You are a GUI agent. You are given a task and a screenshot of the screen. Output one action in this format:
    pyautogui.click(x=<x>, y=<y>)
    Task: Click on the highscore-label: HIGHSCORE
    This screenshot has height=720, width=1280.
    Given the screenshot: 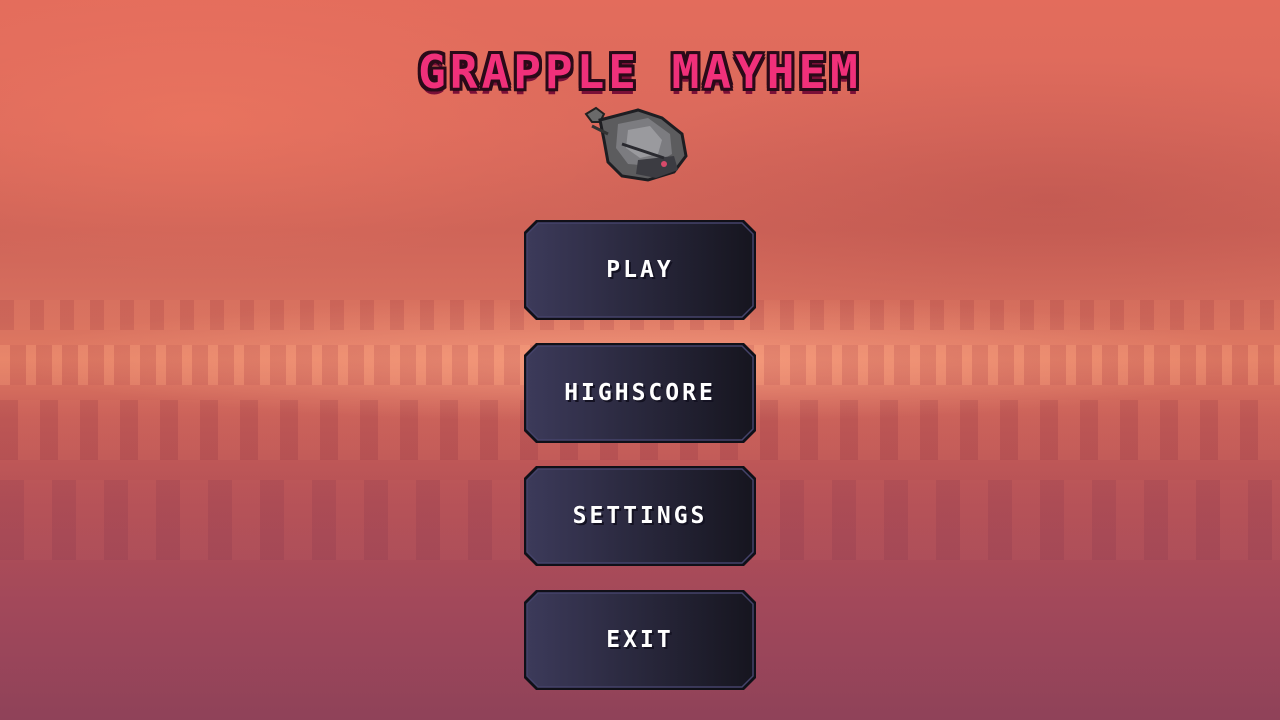 What is the action you would take?
    pyautogui.click(x=640, y=393)
    